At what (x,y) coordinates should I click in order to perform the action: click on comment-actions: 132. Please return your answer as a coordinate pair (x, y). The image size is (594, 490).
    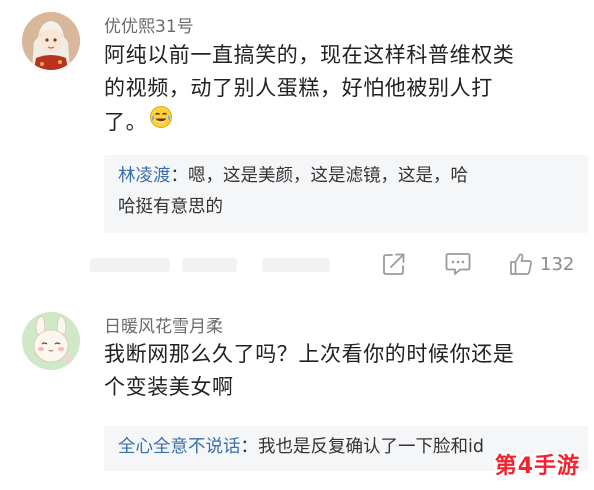
    Looking at the image, I should click on (297, 264).